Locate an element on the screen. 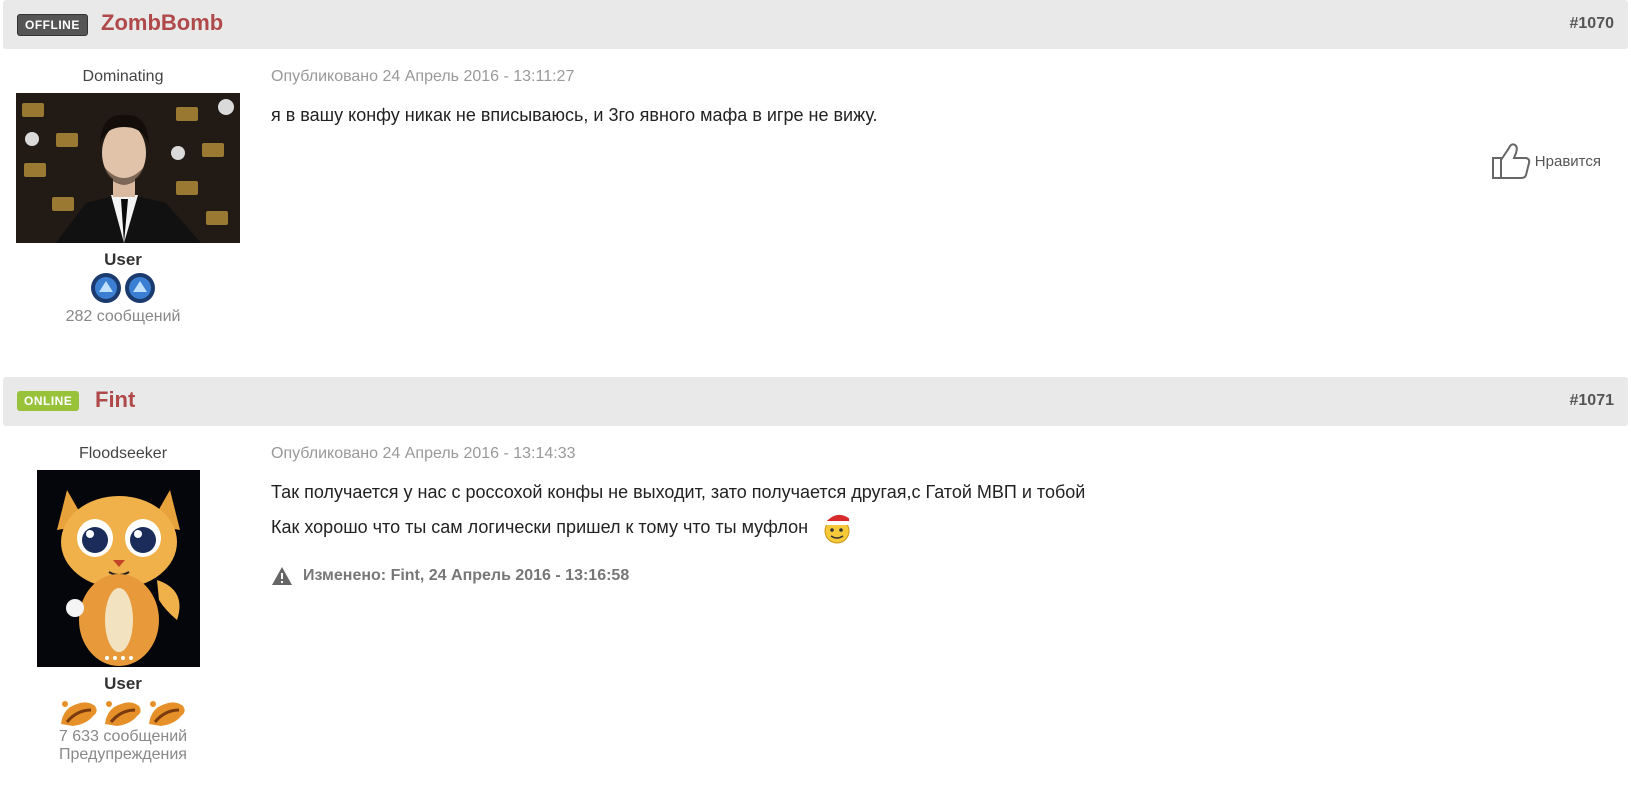  user-title: Floodseeker is located at coordinates (123, 453).